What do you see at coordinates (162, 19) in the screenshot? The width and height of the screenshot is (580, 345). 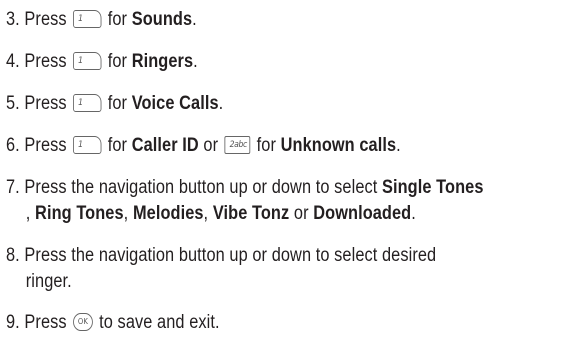 I see `menu-sounds: Sounds` at bounding box center [162, 19].